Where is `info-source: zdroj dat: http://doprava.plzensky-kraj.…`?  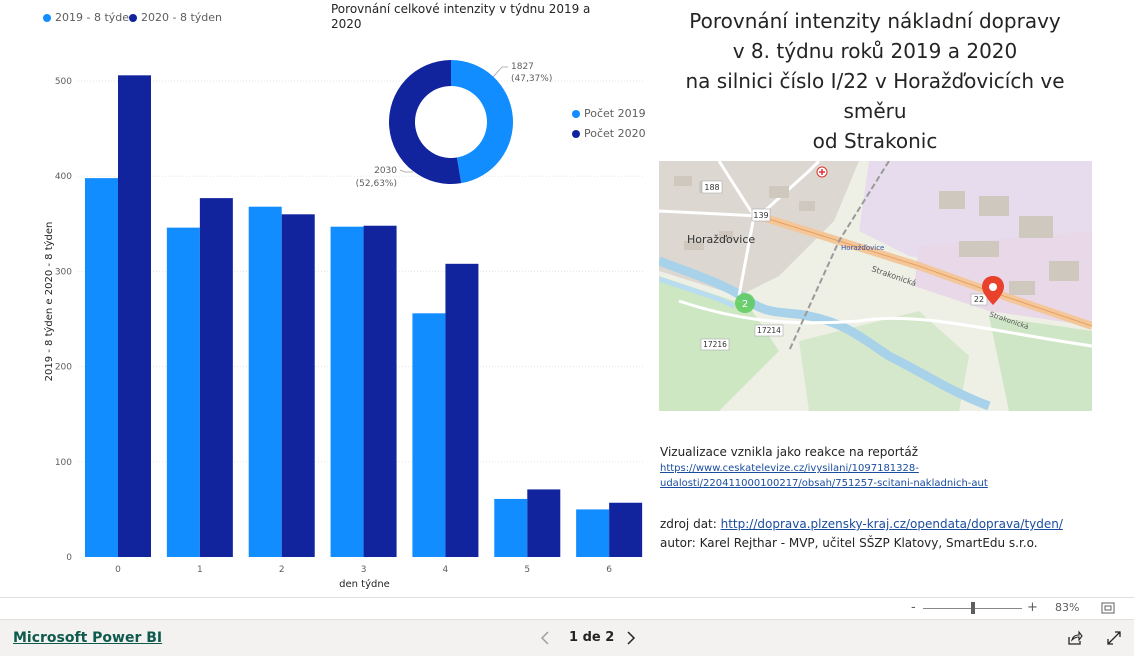 info-source: zdroj dat: http://doprava.plzensky-kraj.… is located at coordinates (861, 524).